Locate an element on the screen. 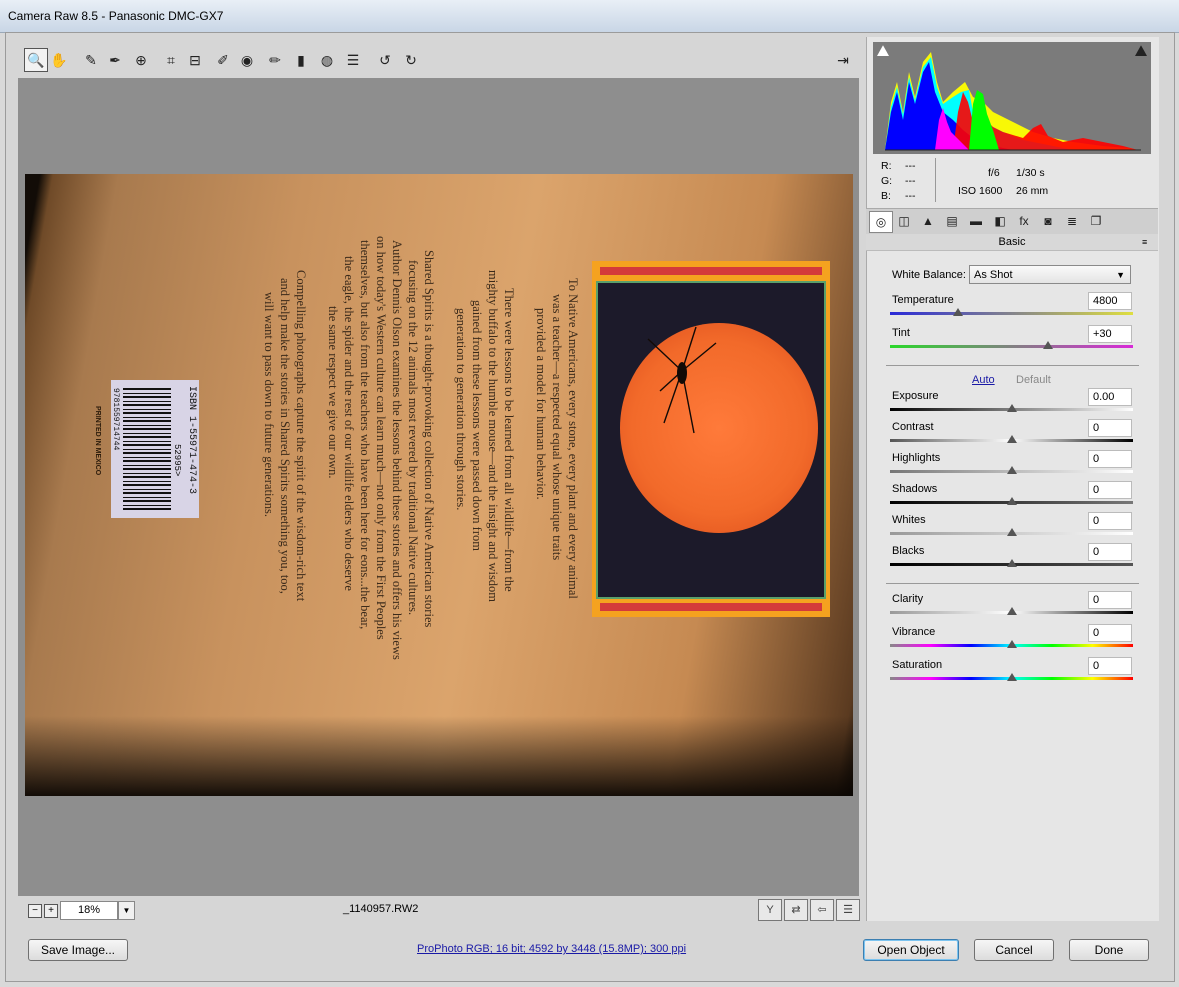 The width and height of the screenshot is (1179, 987). shadows-slider-thumb is located at coordinates (1012, 501).